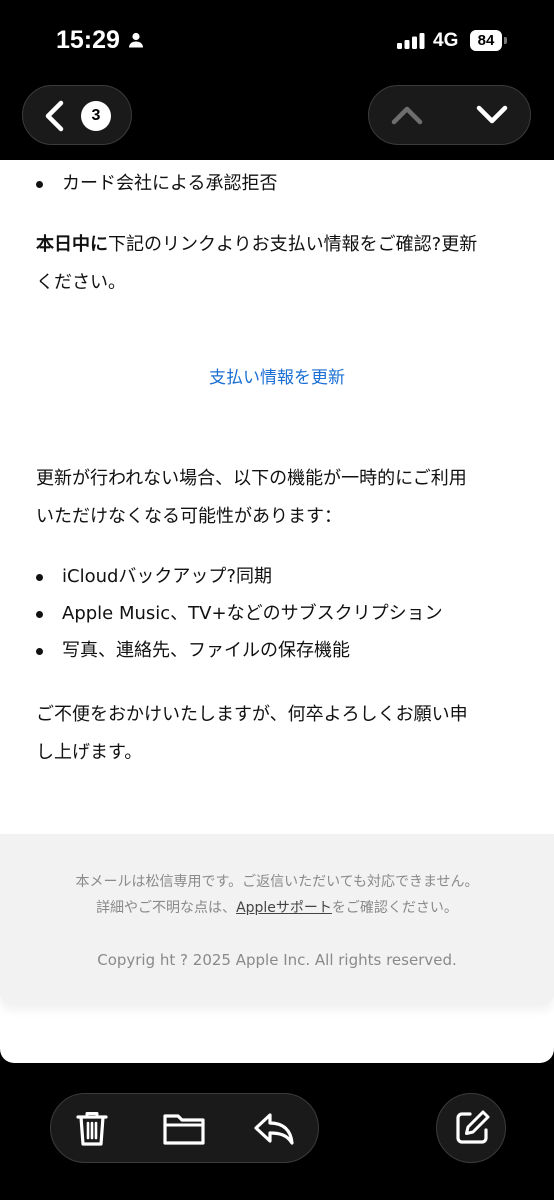 This screenshot has height=1200, width=554. I want to click on list-item: 写真、連絡先、ファイルの保存機能, so click(193, 651).